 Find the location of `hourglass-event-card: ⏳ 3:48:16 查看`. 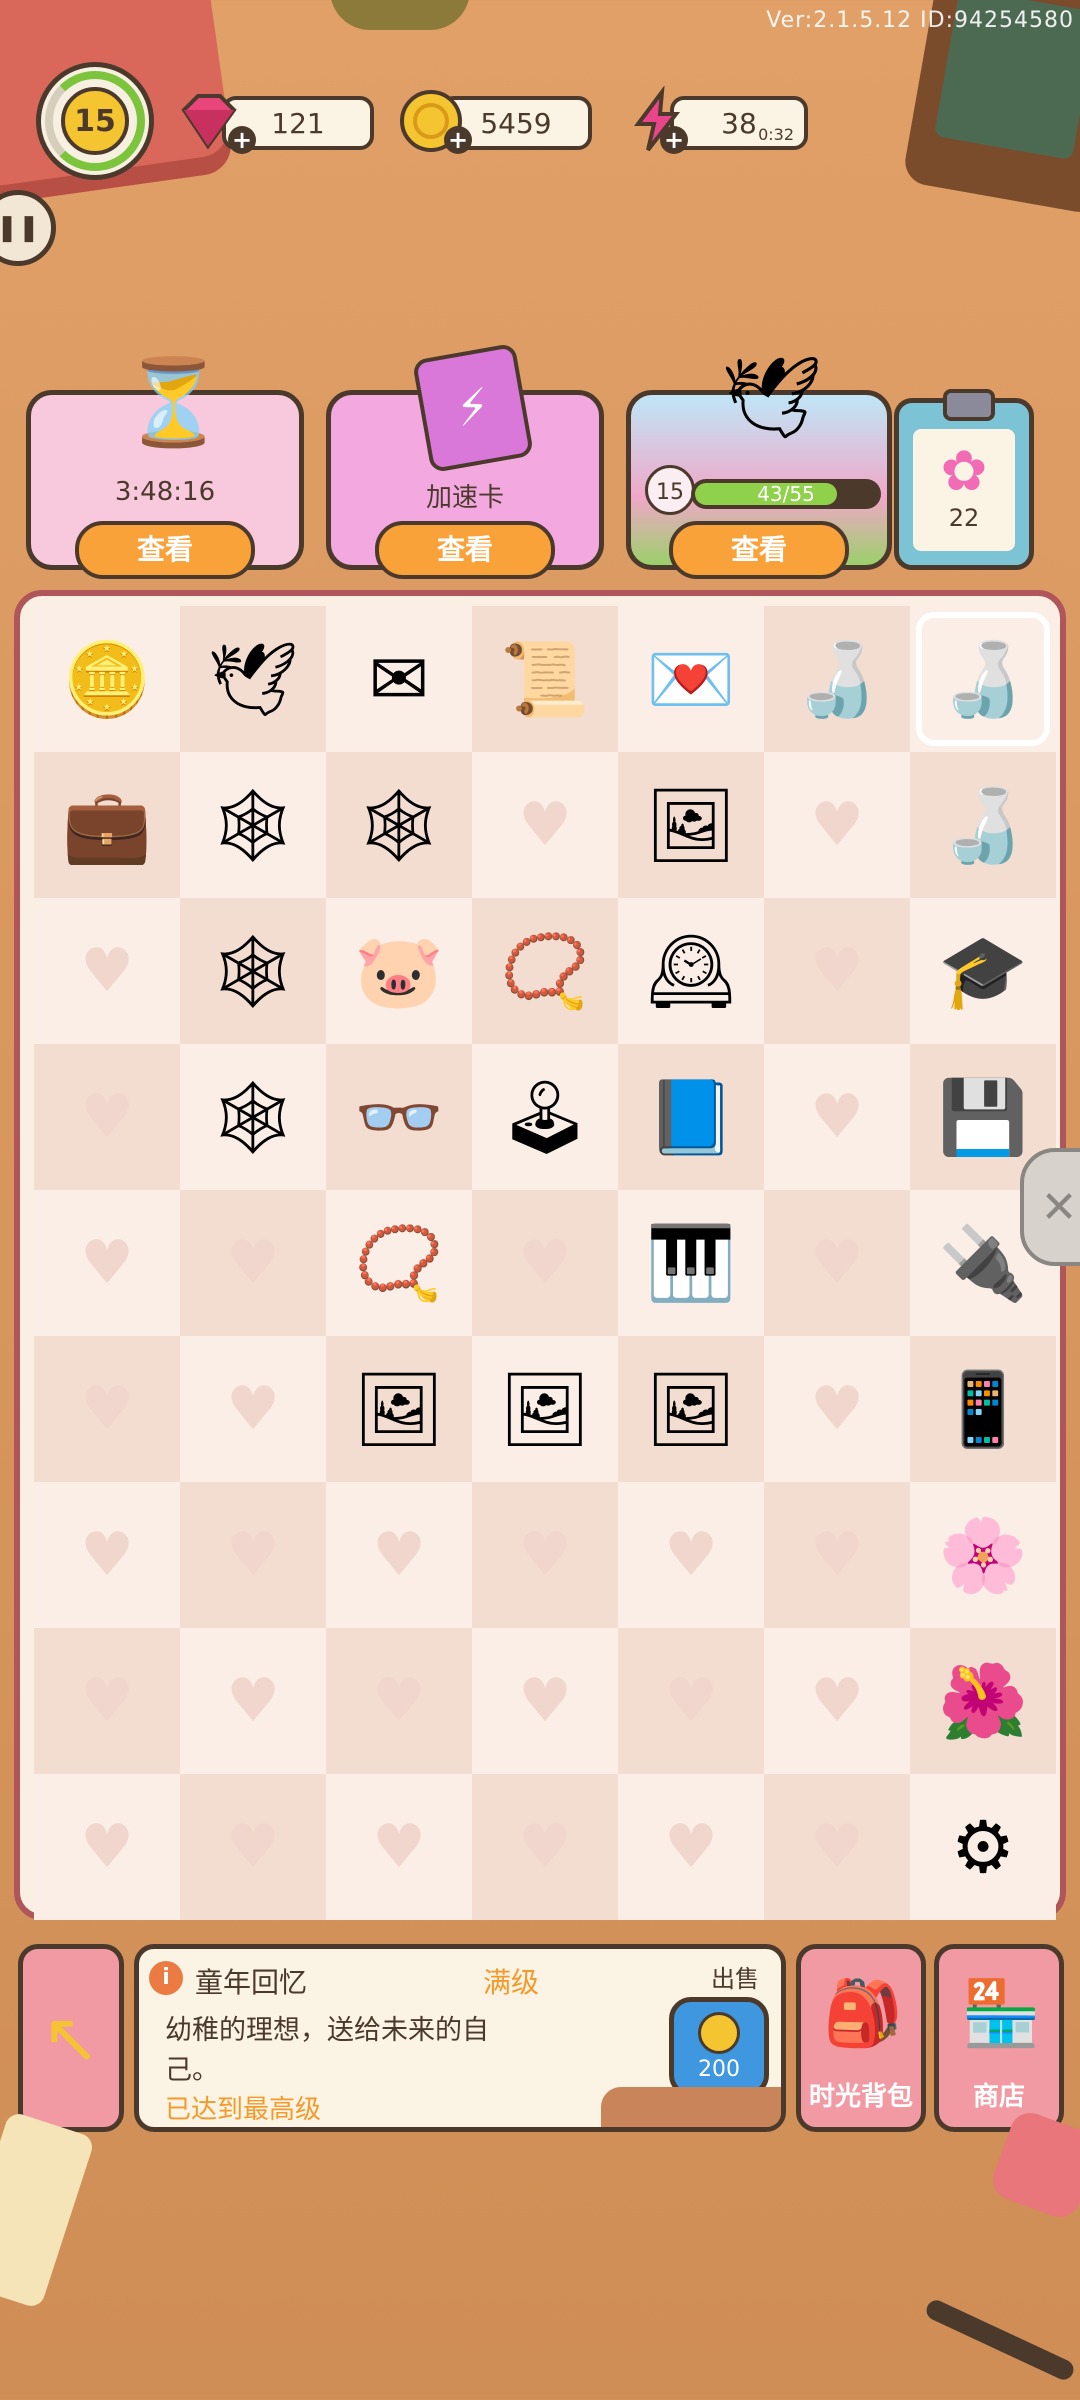

hourglass-event-card: ⏳ 3:48:16 查看 is located at coordinates (165, 466).